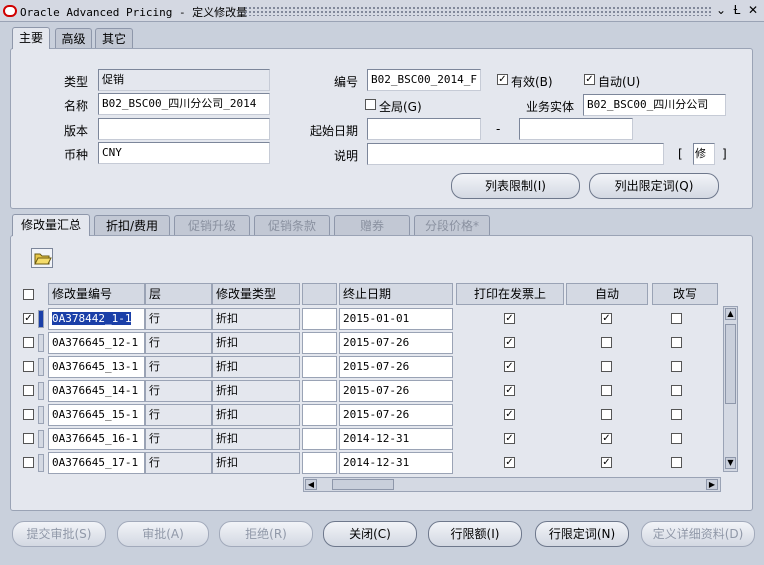  What do you see at coordinates (319, 294) in the screenshot?
I see `col-header-blank` at bounding box center [319, 294].